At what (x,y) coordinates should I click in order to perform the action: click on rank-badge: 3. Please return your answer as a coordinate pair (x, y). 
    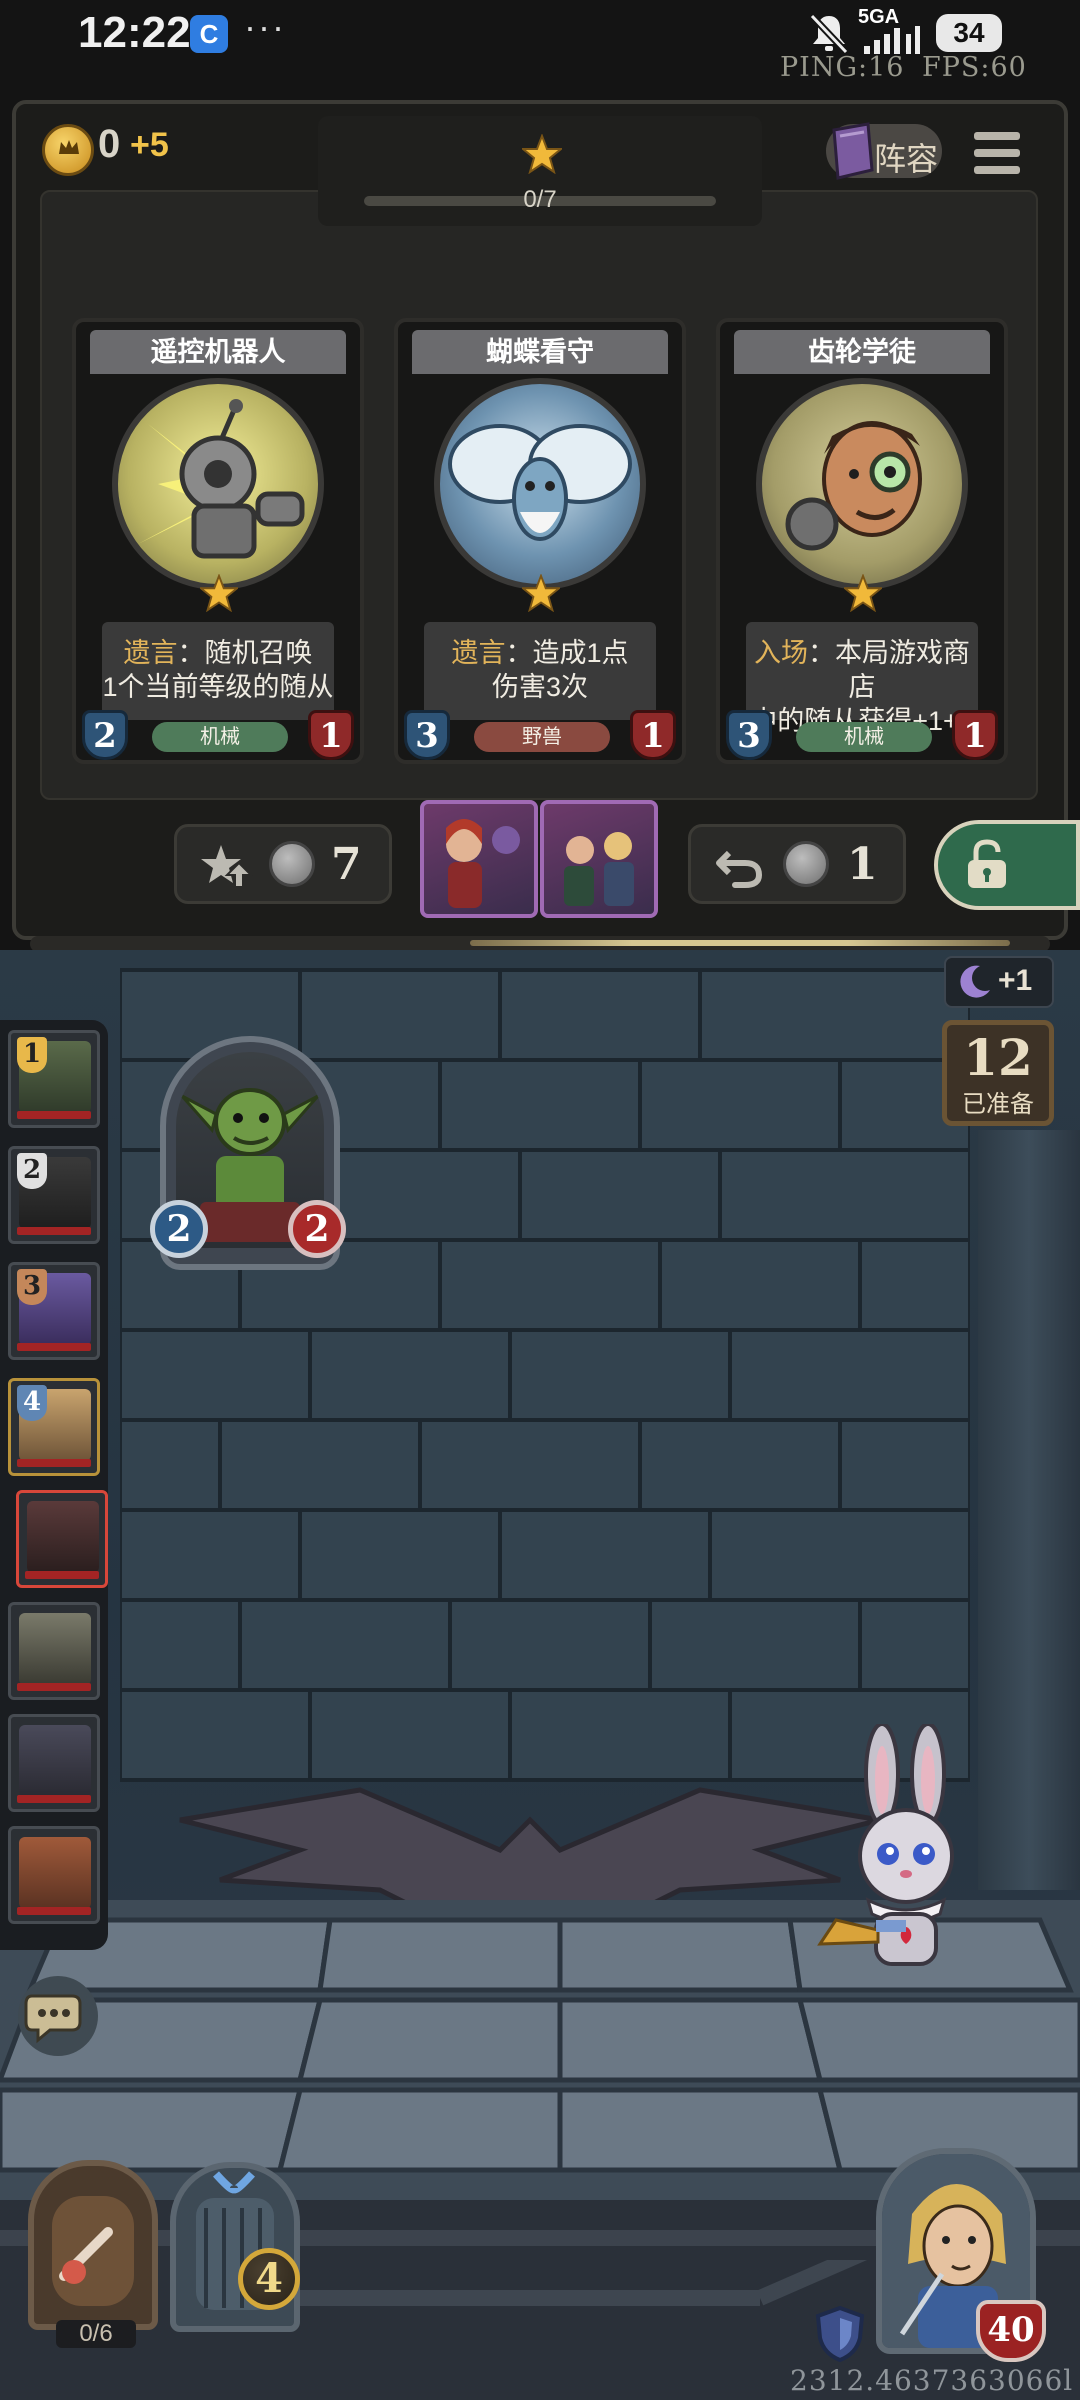
    Looking at the image, I should click on (32, 1287).